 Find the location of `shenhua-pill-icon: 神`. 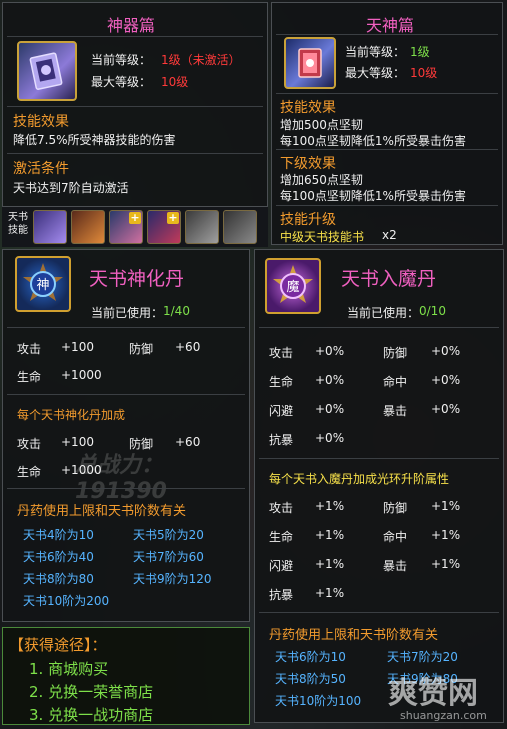

shenhua-pill-icon: 神 is located at coordinates (43, 284).